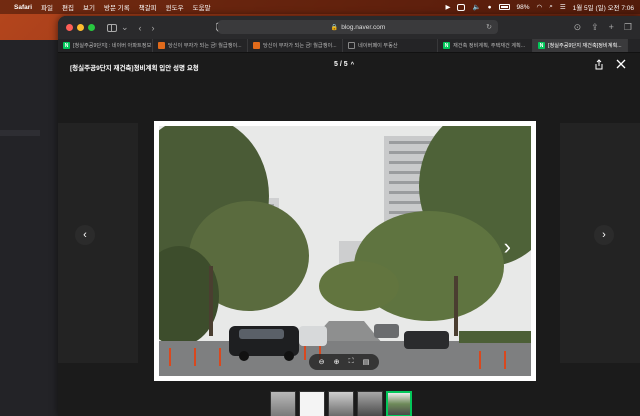 The width and height of the screenshot is (640, 416). I want to click on left-dim-panel, so click(98, 243).